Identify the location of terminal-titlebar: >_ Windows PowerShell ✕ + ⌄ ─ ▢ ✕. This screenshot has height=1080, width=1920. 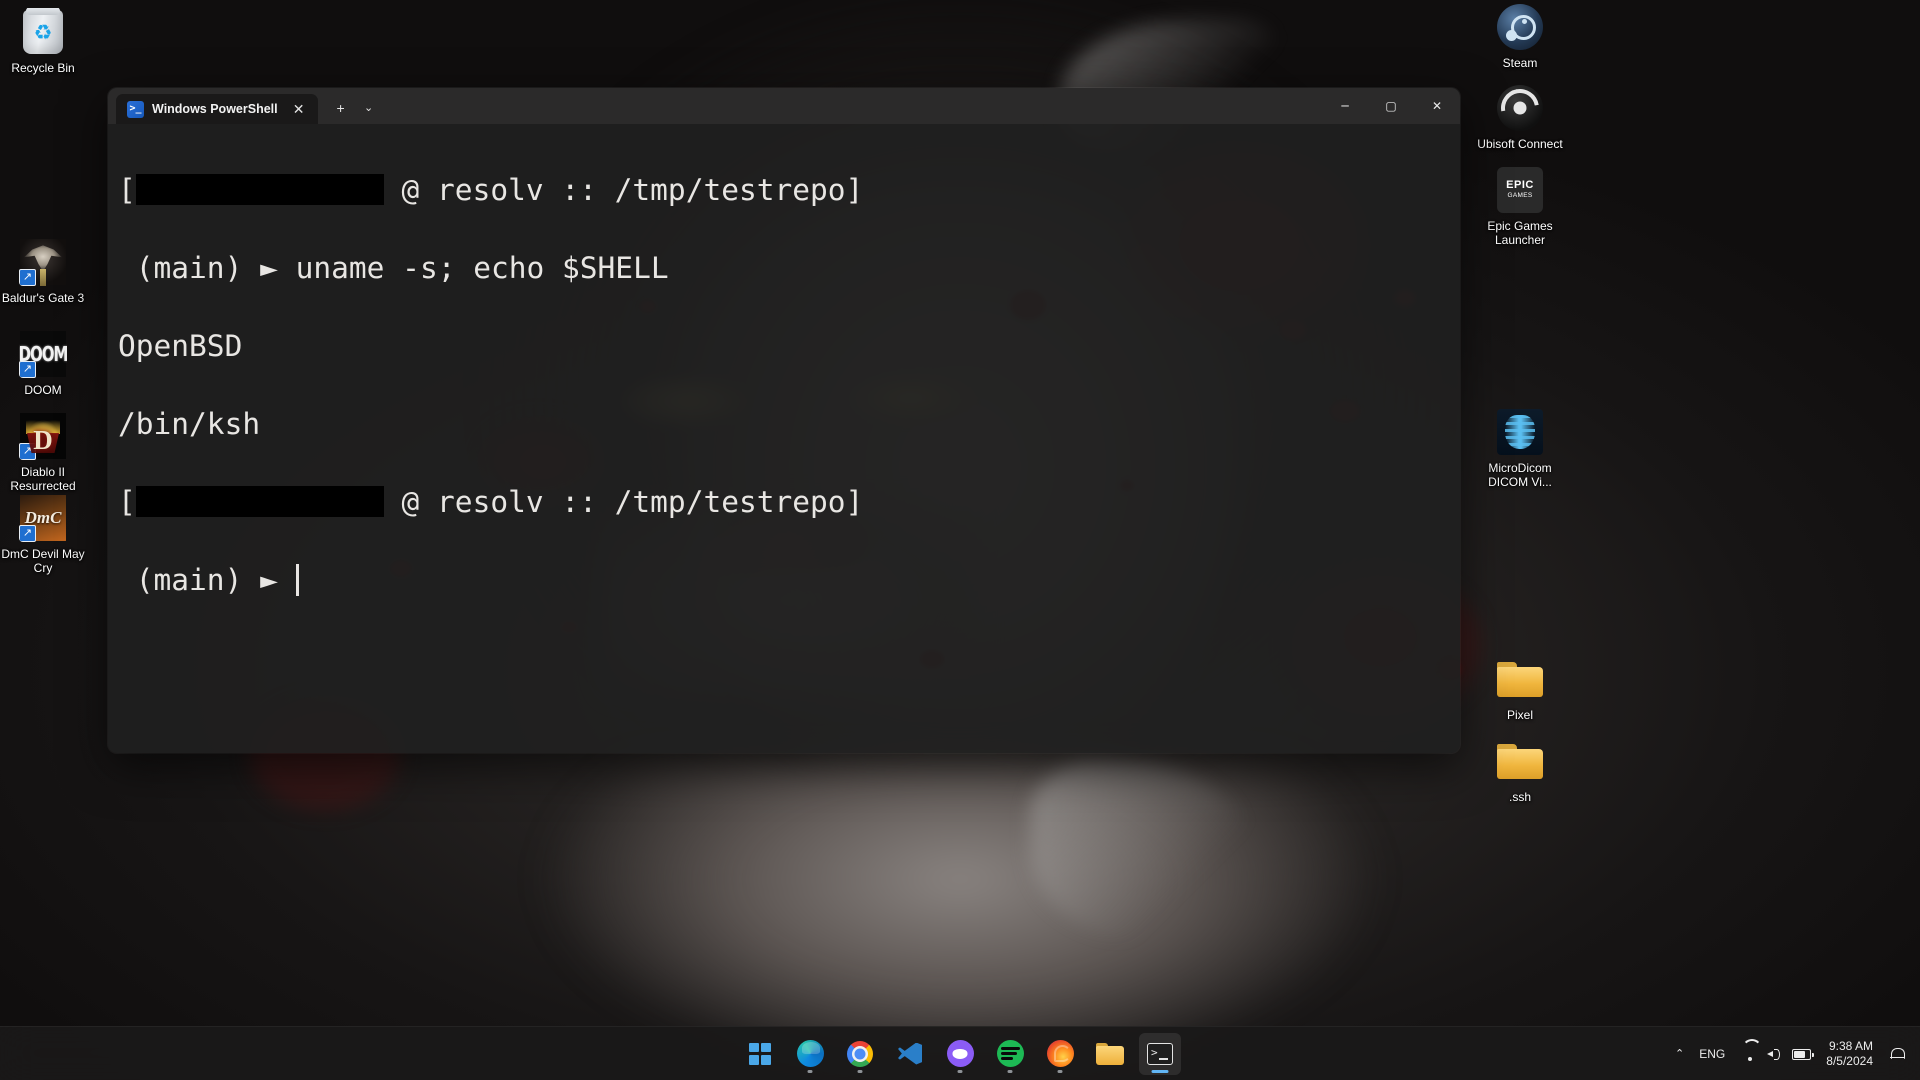
(784, 106).